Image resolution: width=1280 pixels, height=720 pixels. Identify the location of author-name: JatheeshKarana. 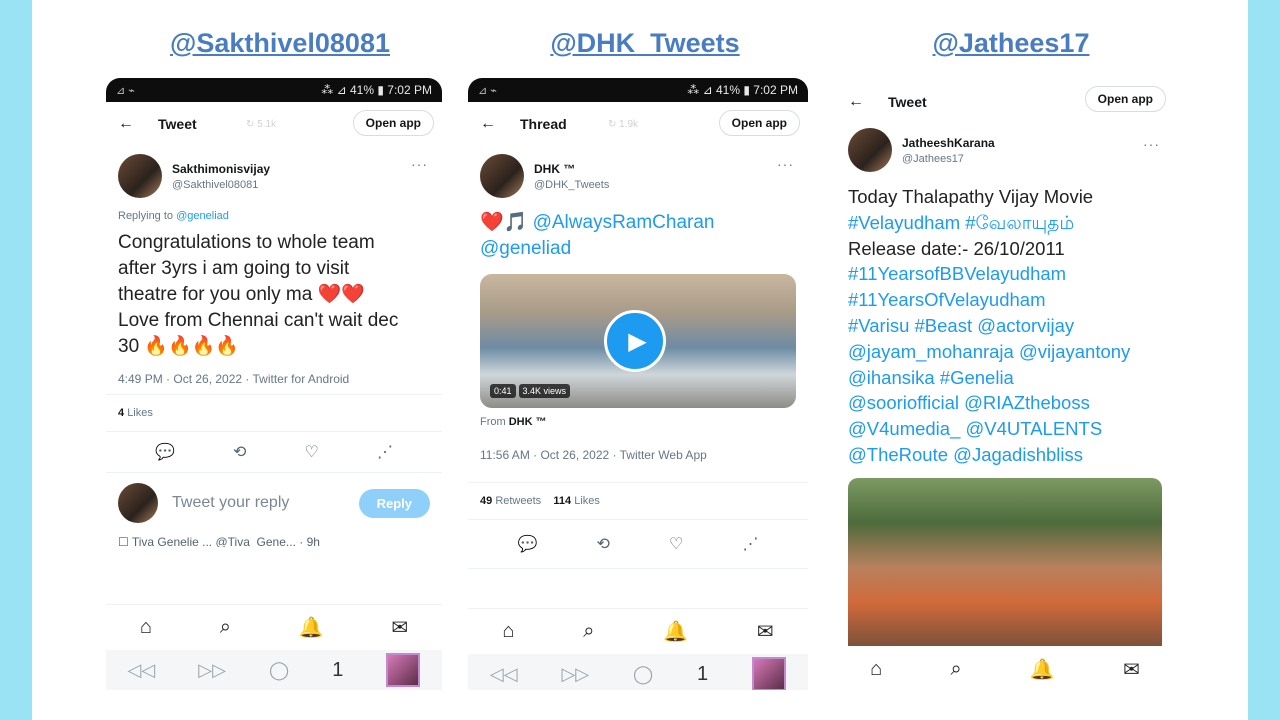
(948, 142).